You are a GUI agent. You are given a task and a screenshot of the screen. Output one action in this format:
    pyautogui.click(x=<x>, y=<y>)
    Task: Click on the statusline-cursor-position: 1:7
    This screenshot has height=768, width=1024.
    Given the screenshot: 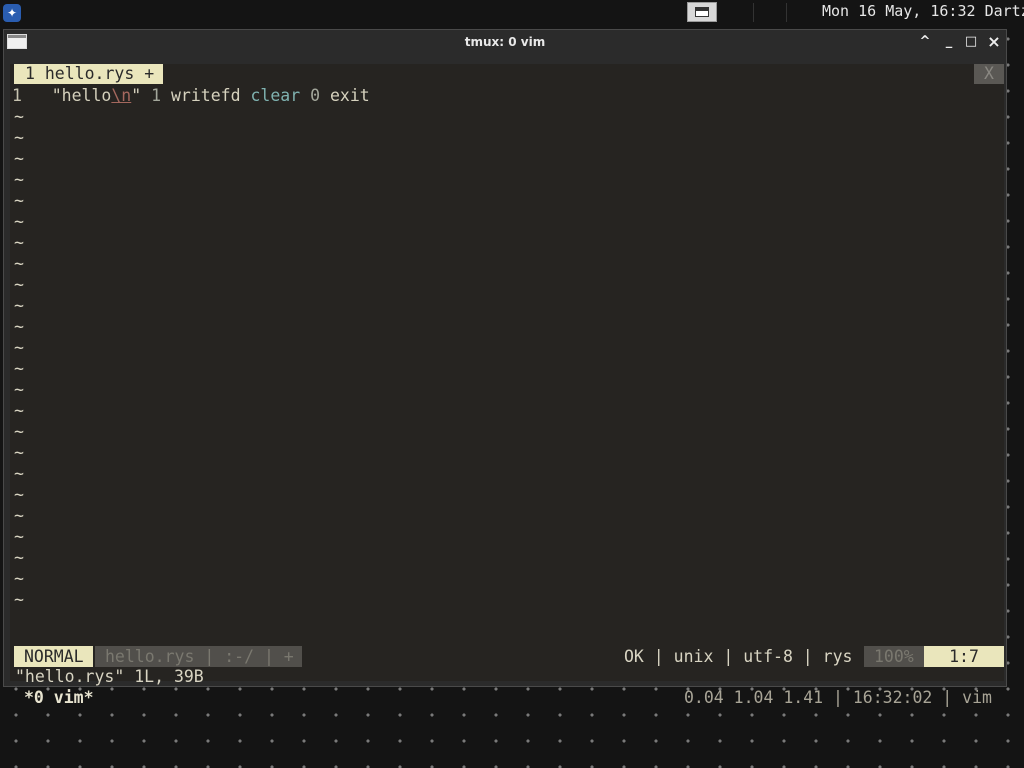 What is the action you would take?
    pyautogui.click(x=964, y=656)
    